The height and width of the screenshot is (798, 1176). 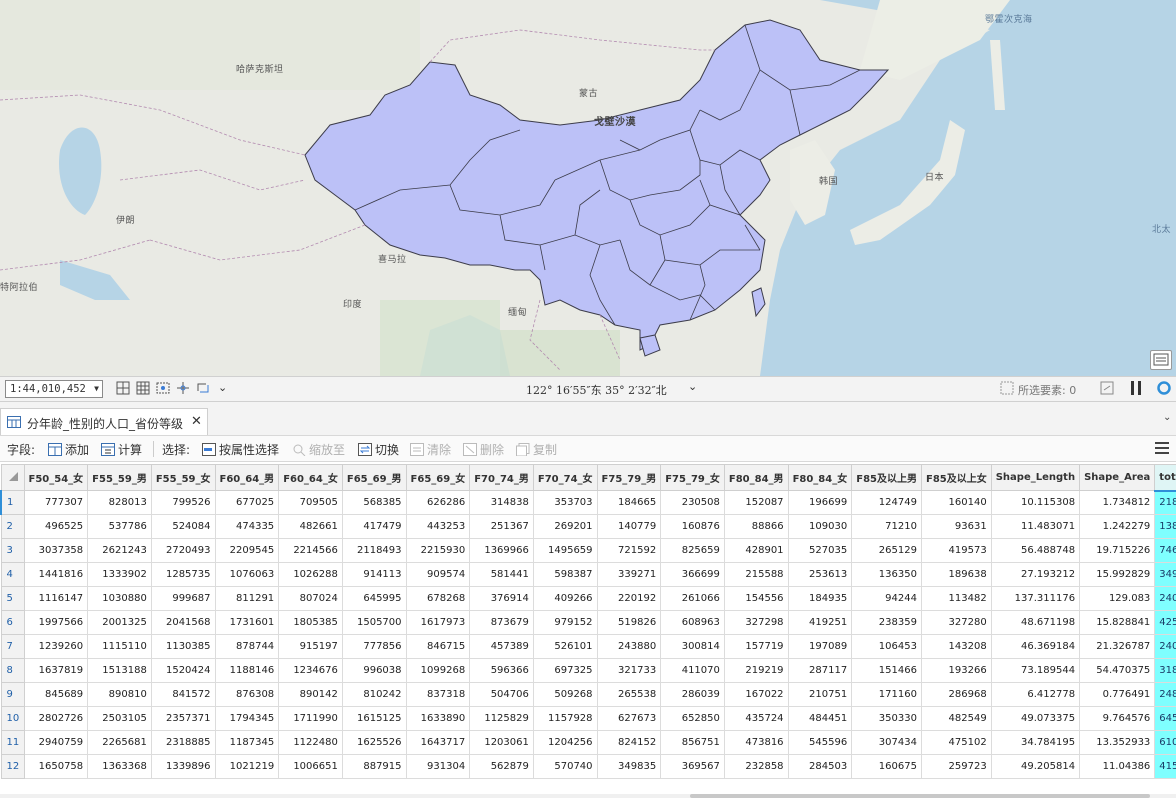 I want to click on table-cell: 811291, so click(x=247, y=598).